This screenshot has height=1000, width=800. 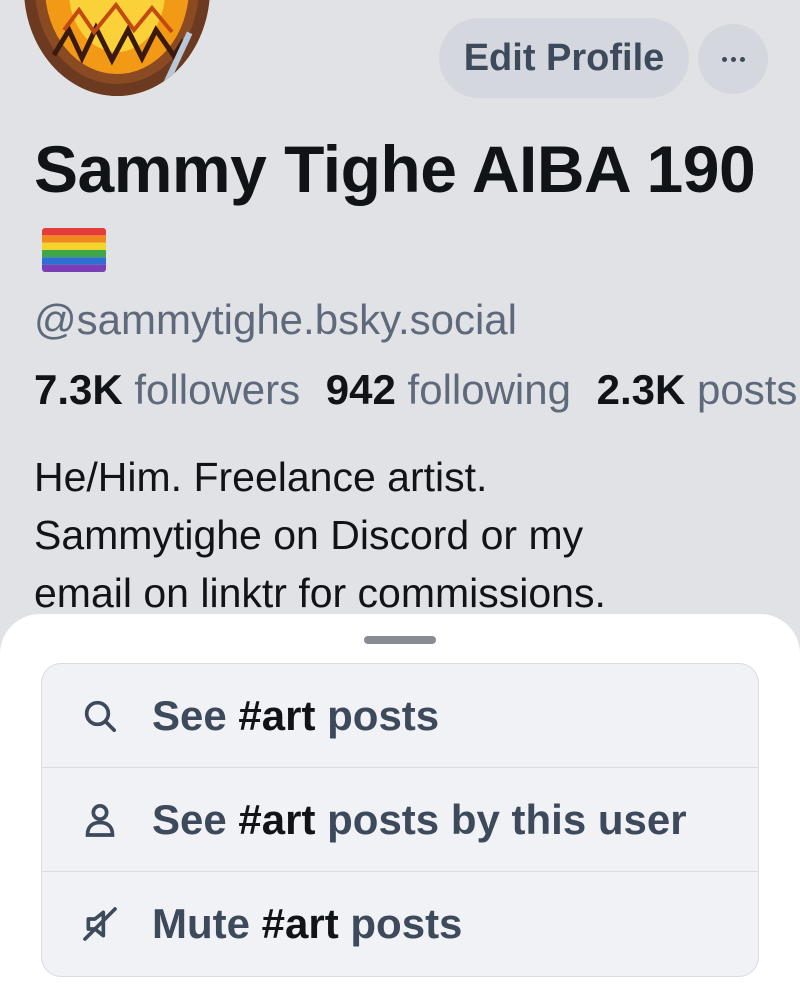 What do you see at coordinates (489, 389) in the screenshot?
I see `following-label: following` at bounding box center [489, 389].